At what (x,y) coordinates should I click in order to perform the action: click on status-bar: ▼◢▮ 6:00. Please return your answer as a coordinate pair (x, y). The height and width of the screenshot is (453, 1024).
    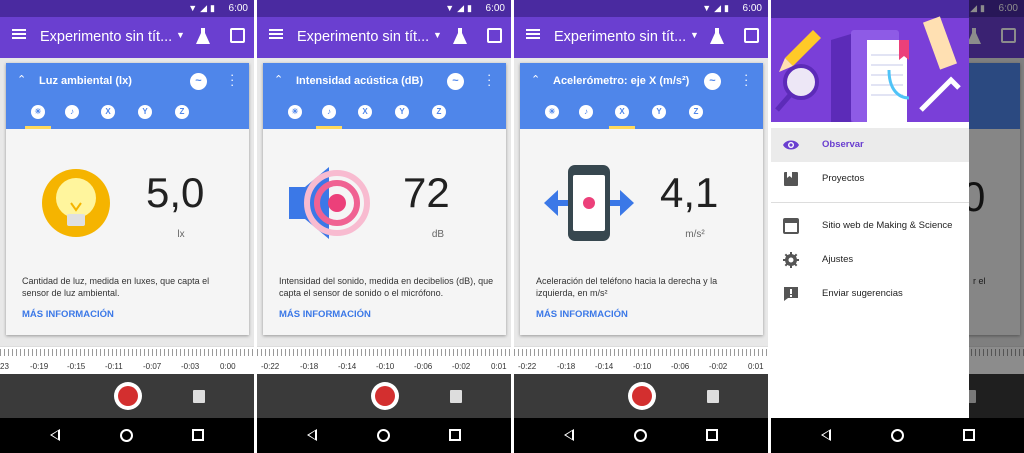
    Looking at the image, I should click on (127, 8).